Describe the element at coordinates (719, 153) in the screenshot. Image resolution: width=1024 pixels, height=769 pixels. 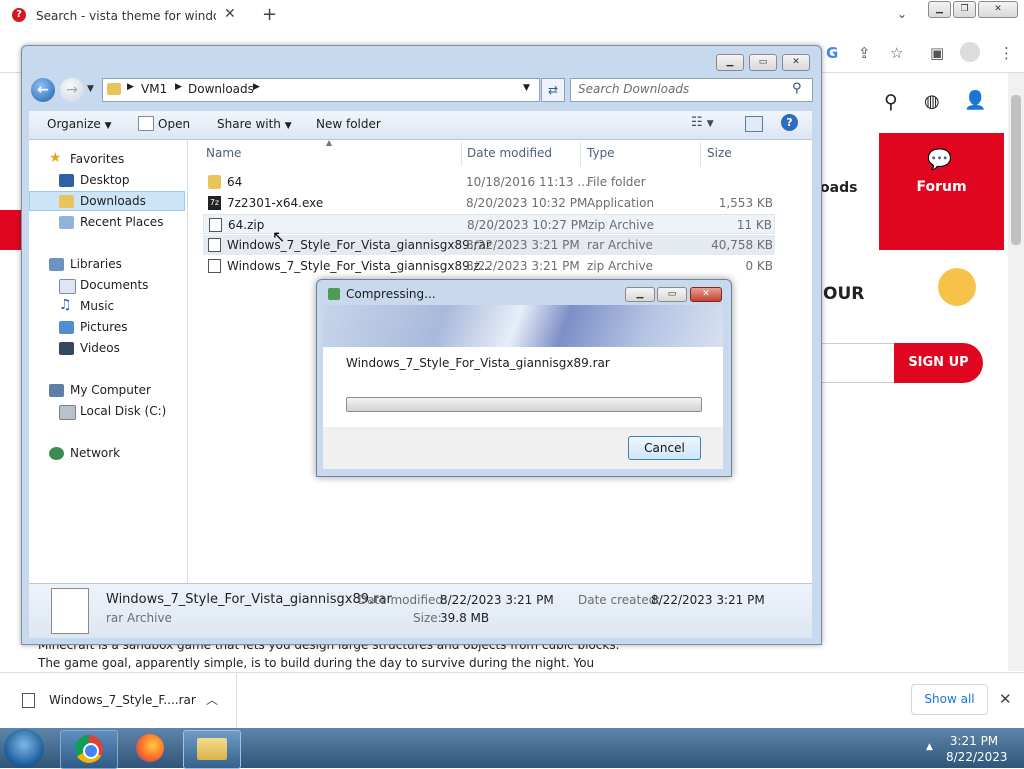
I see `column-size: Size` at that location.